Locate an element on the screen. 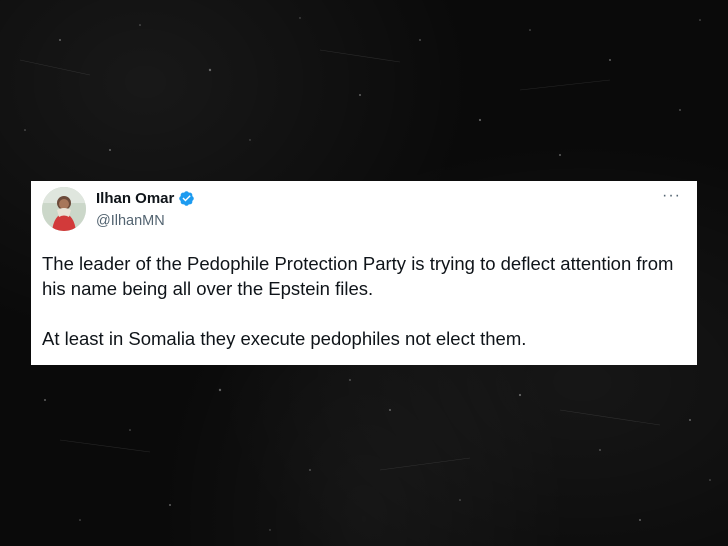 This screenshot has height=546, width=728. avatar is located at coordinates (64, 209).